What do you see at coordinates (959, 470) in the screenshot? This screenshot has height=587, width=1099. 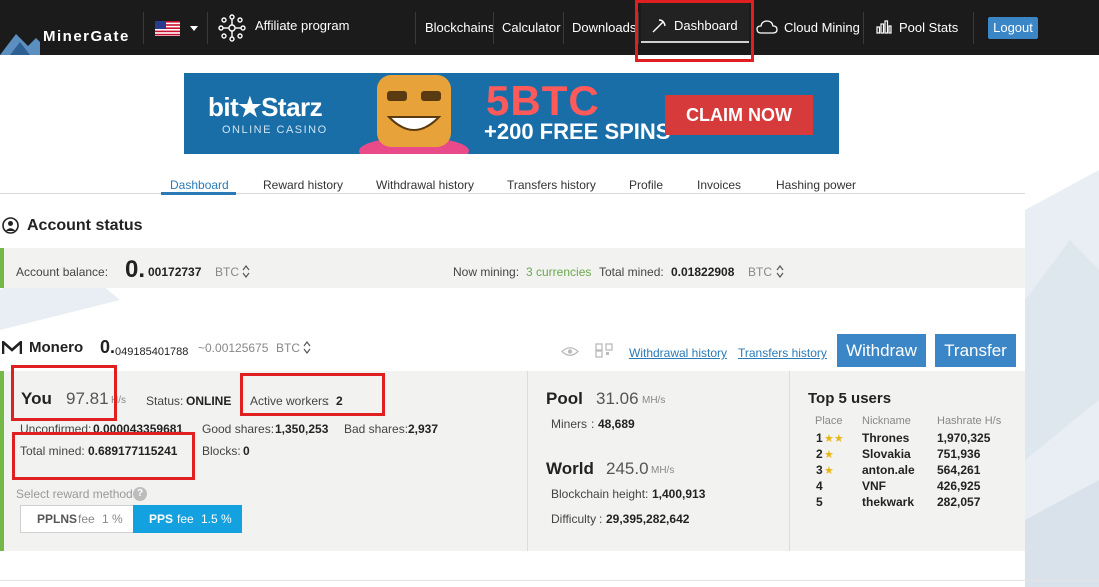 I see `top-user-rate: 564,261` at bounding box center [959, 470].